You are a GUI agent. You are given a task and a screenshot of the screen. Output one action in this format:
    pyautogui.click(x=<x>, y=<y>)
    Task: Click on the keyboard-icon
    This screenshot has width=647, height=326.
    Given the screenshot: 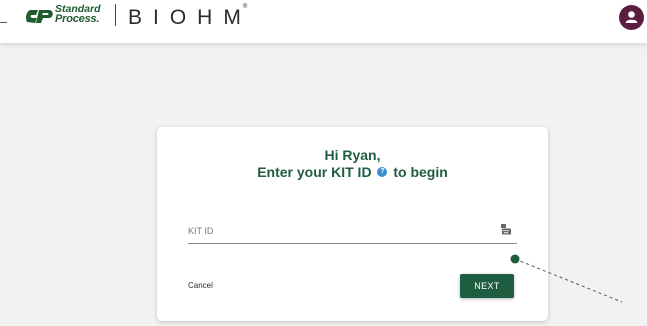 What is the action you would take?
    pyautogui.click(x=506, y=229)
    